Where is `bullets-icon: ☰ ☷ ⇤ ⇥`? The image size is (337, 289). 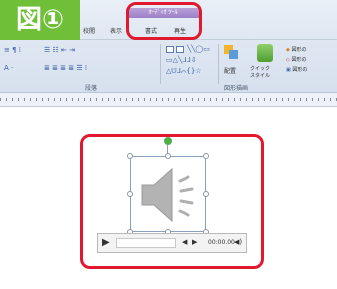
bullets-icon: ☰ ☷ ⇤ ⇥ is located at coordinates (59, 50).